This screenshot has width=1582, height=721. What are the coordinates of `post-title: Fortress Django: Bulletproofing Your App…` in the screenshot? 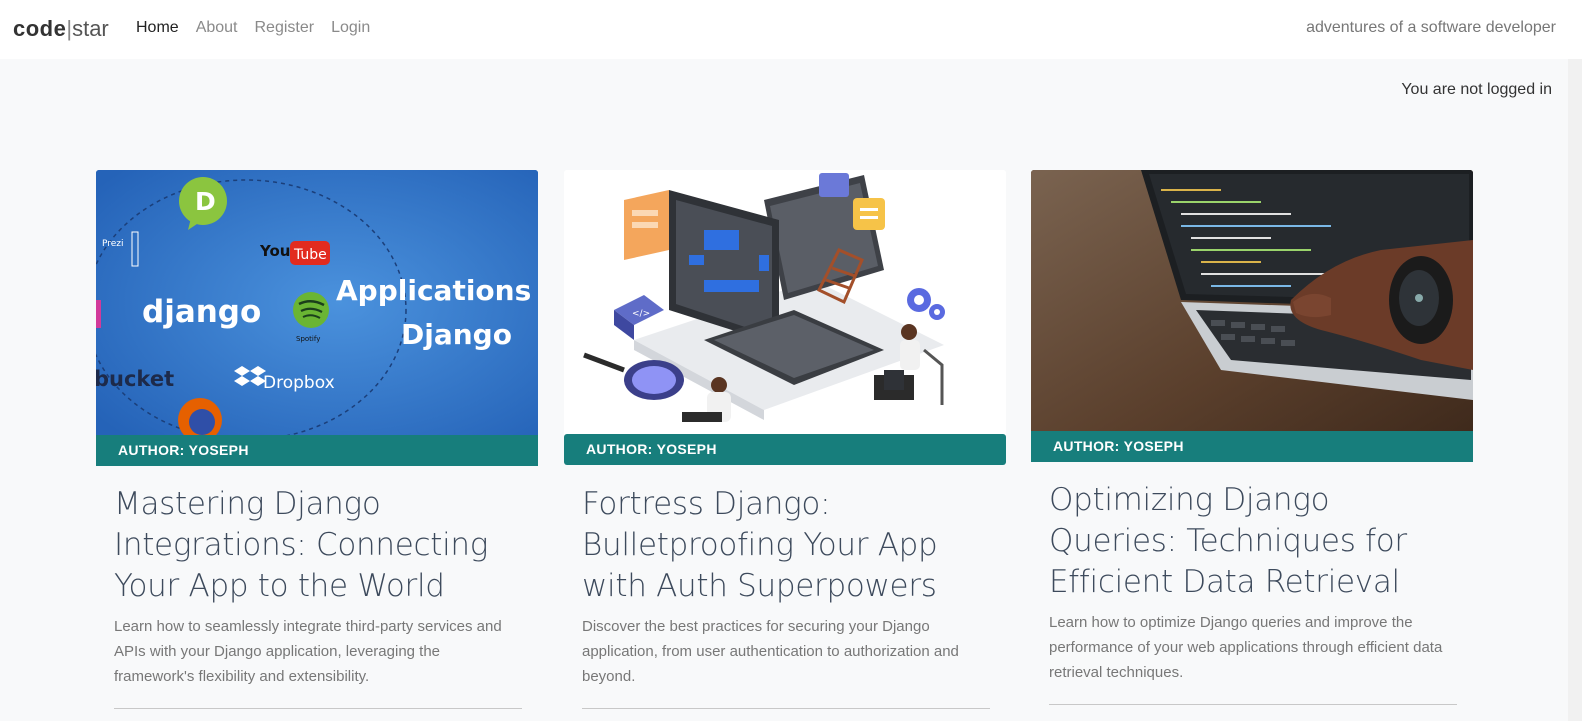 It's located at (787, 545).